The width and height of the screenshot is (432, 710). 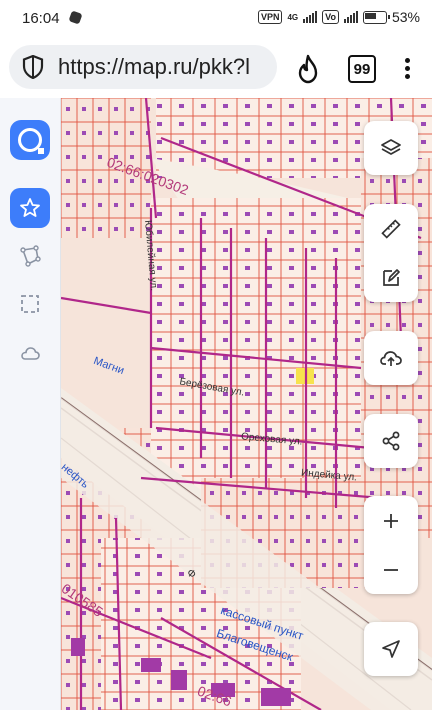 I want to click on map-sidebar, so click(x=30, y=404).